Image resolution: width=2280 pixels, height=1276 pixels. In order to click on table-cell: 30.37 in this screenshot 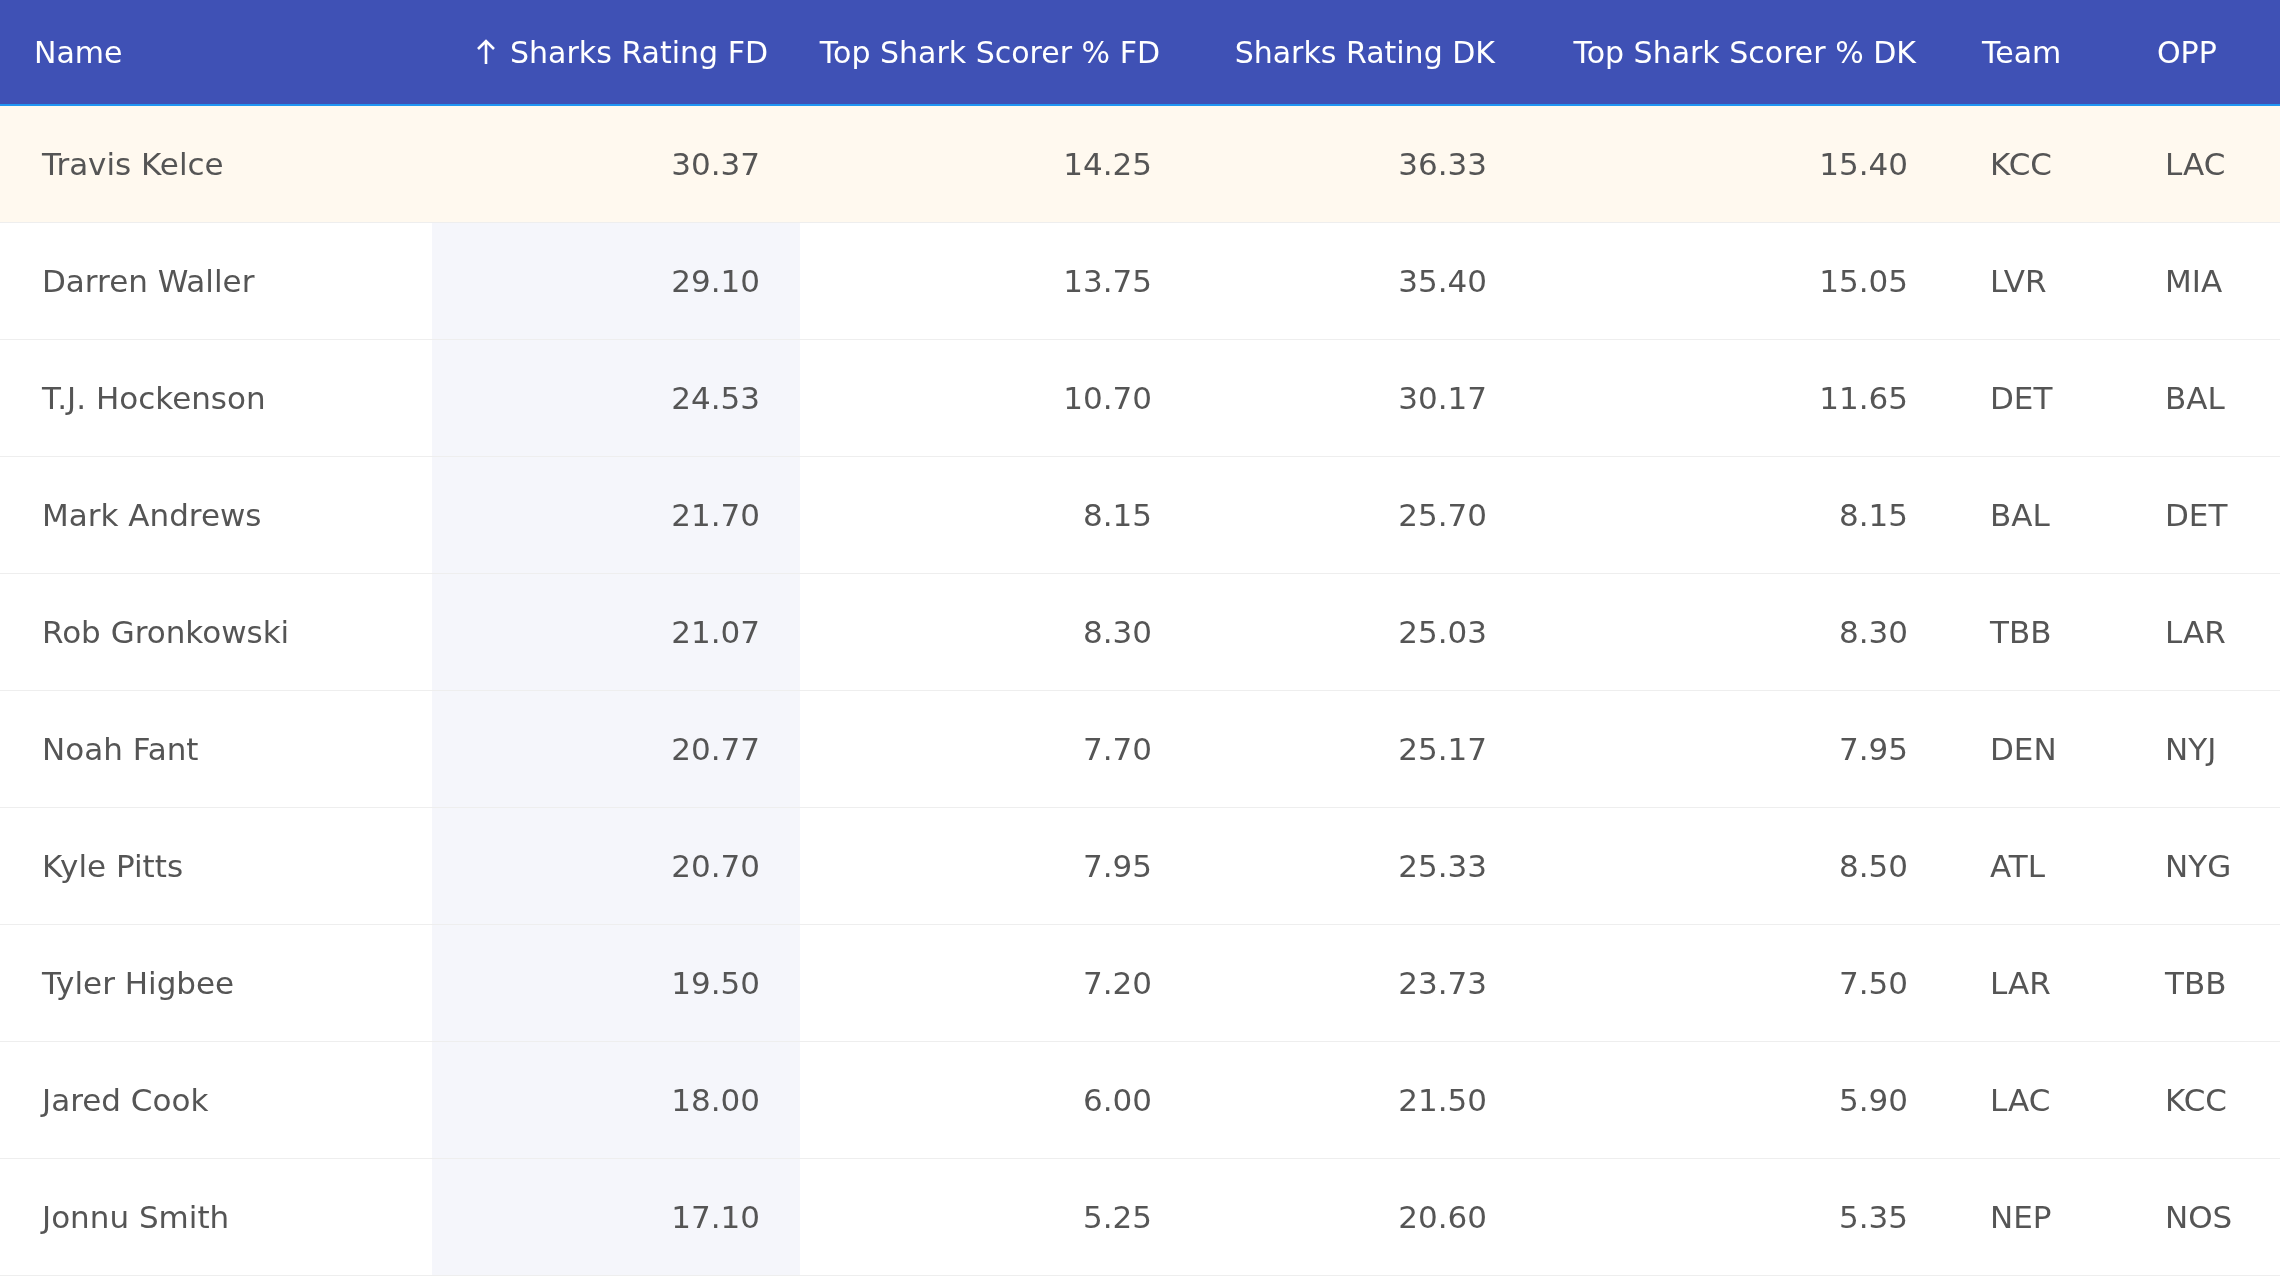, I will do `click(715, 164)`.